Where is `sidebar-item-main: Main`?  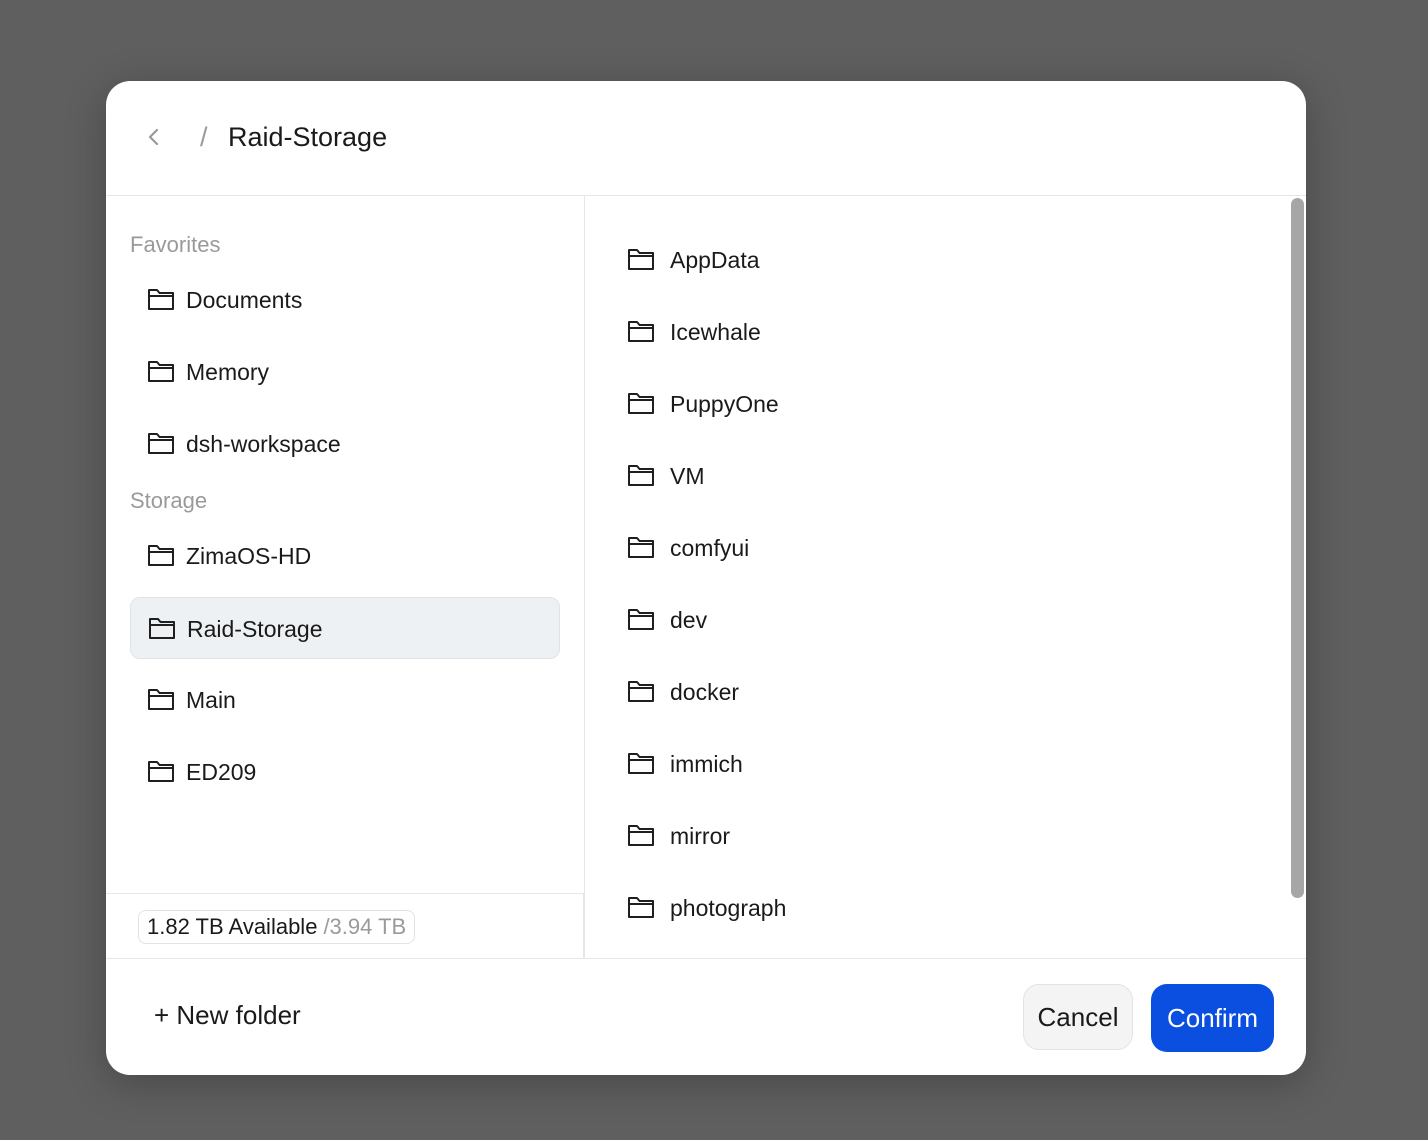 sidebar-item-main: Main is located at coordinates (345, 700).